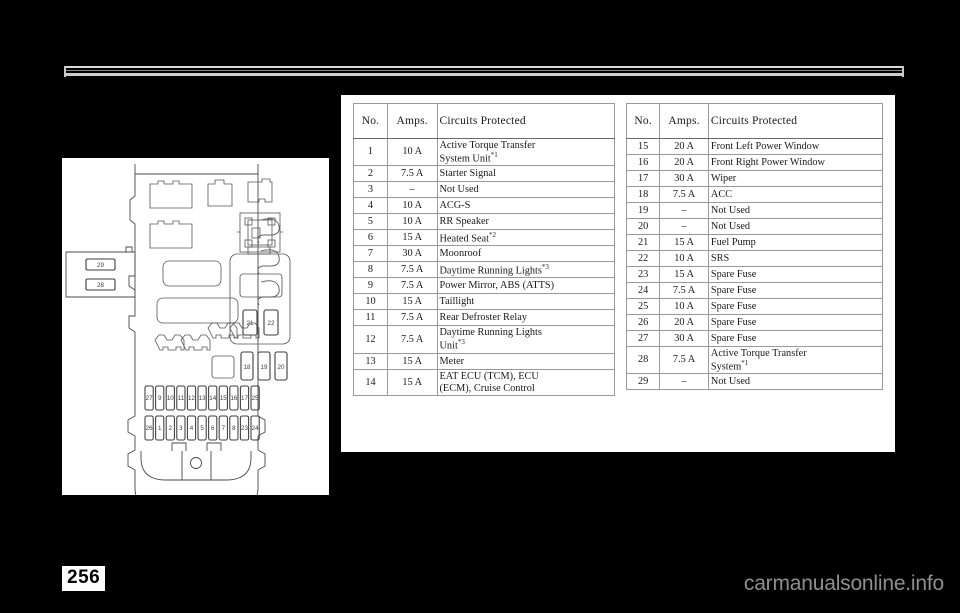  Describe the element at coordinates (255, 398) in the screenshot. I see `fuse-label-25: 25` at that location.